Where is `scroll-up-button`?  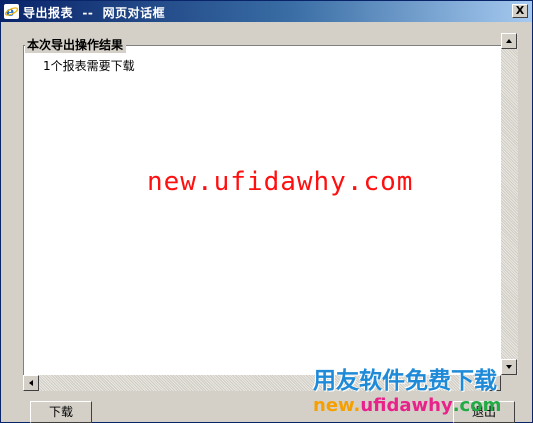 scroll-up-button is located at coordinates (509, 41).